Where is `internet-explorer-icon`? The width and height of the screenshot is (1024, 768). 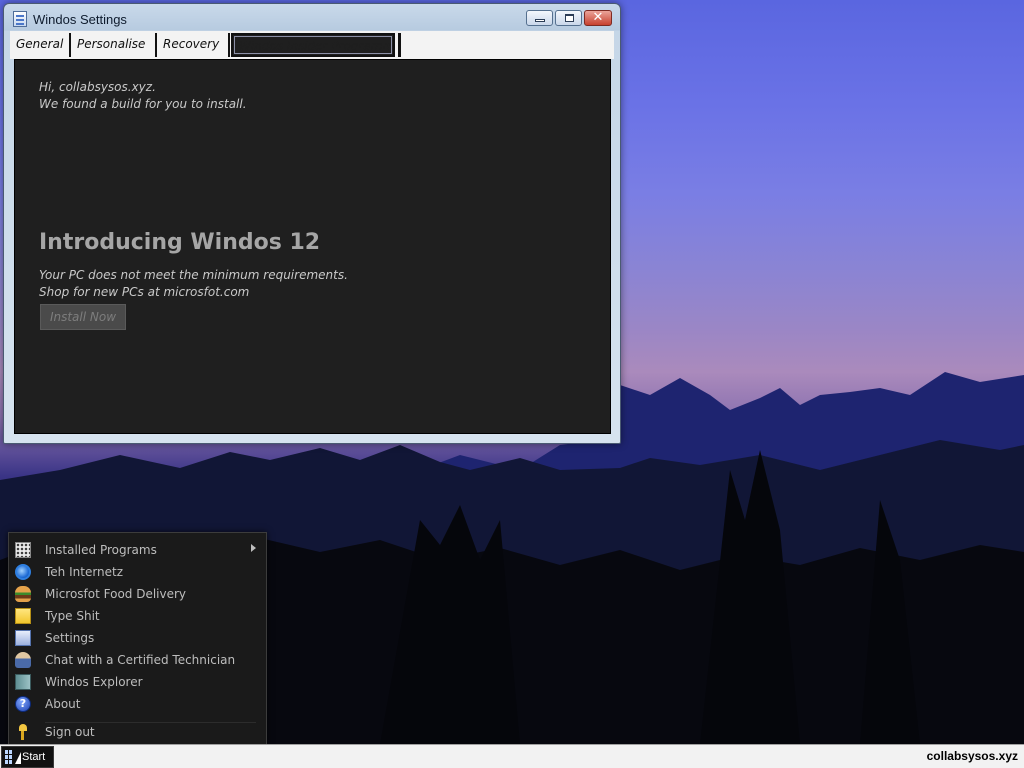
internet-explorer-icon is located at coordinates (23, 572).